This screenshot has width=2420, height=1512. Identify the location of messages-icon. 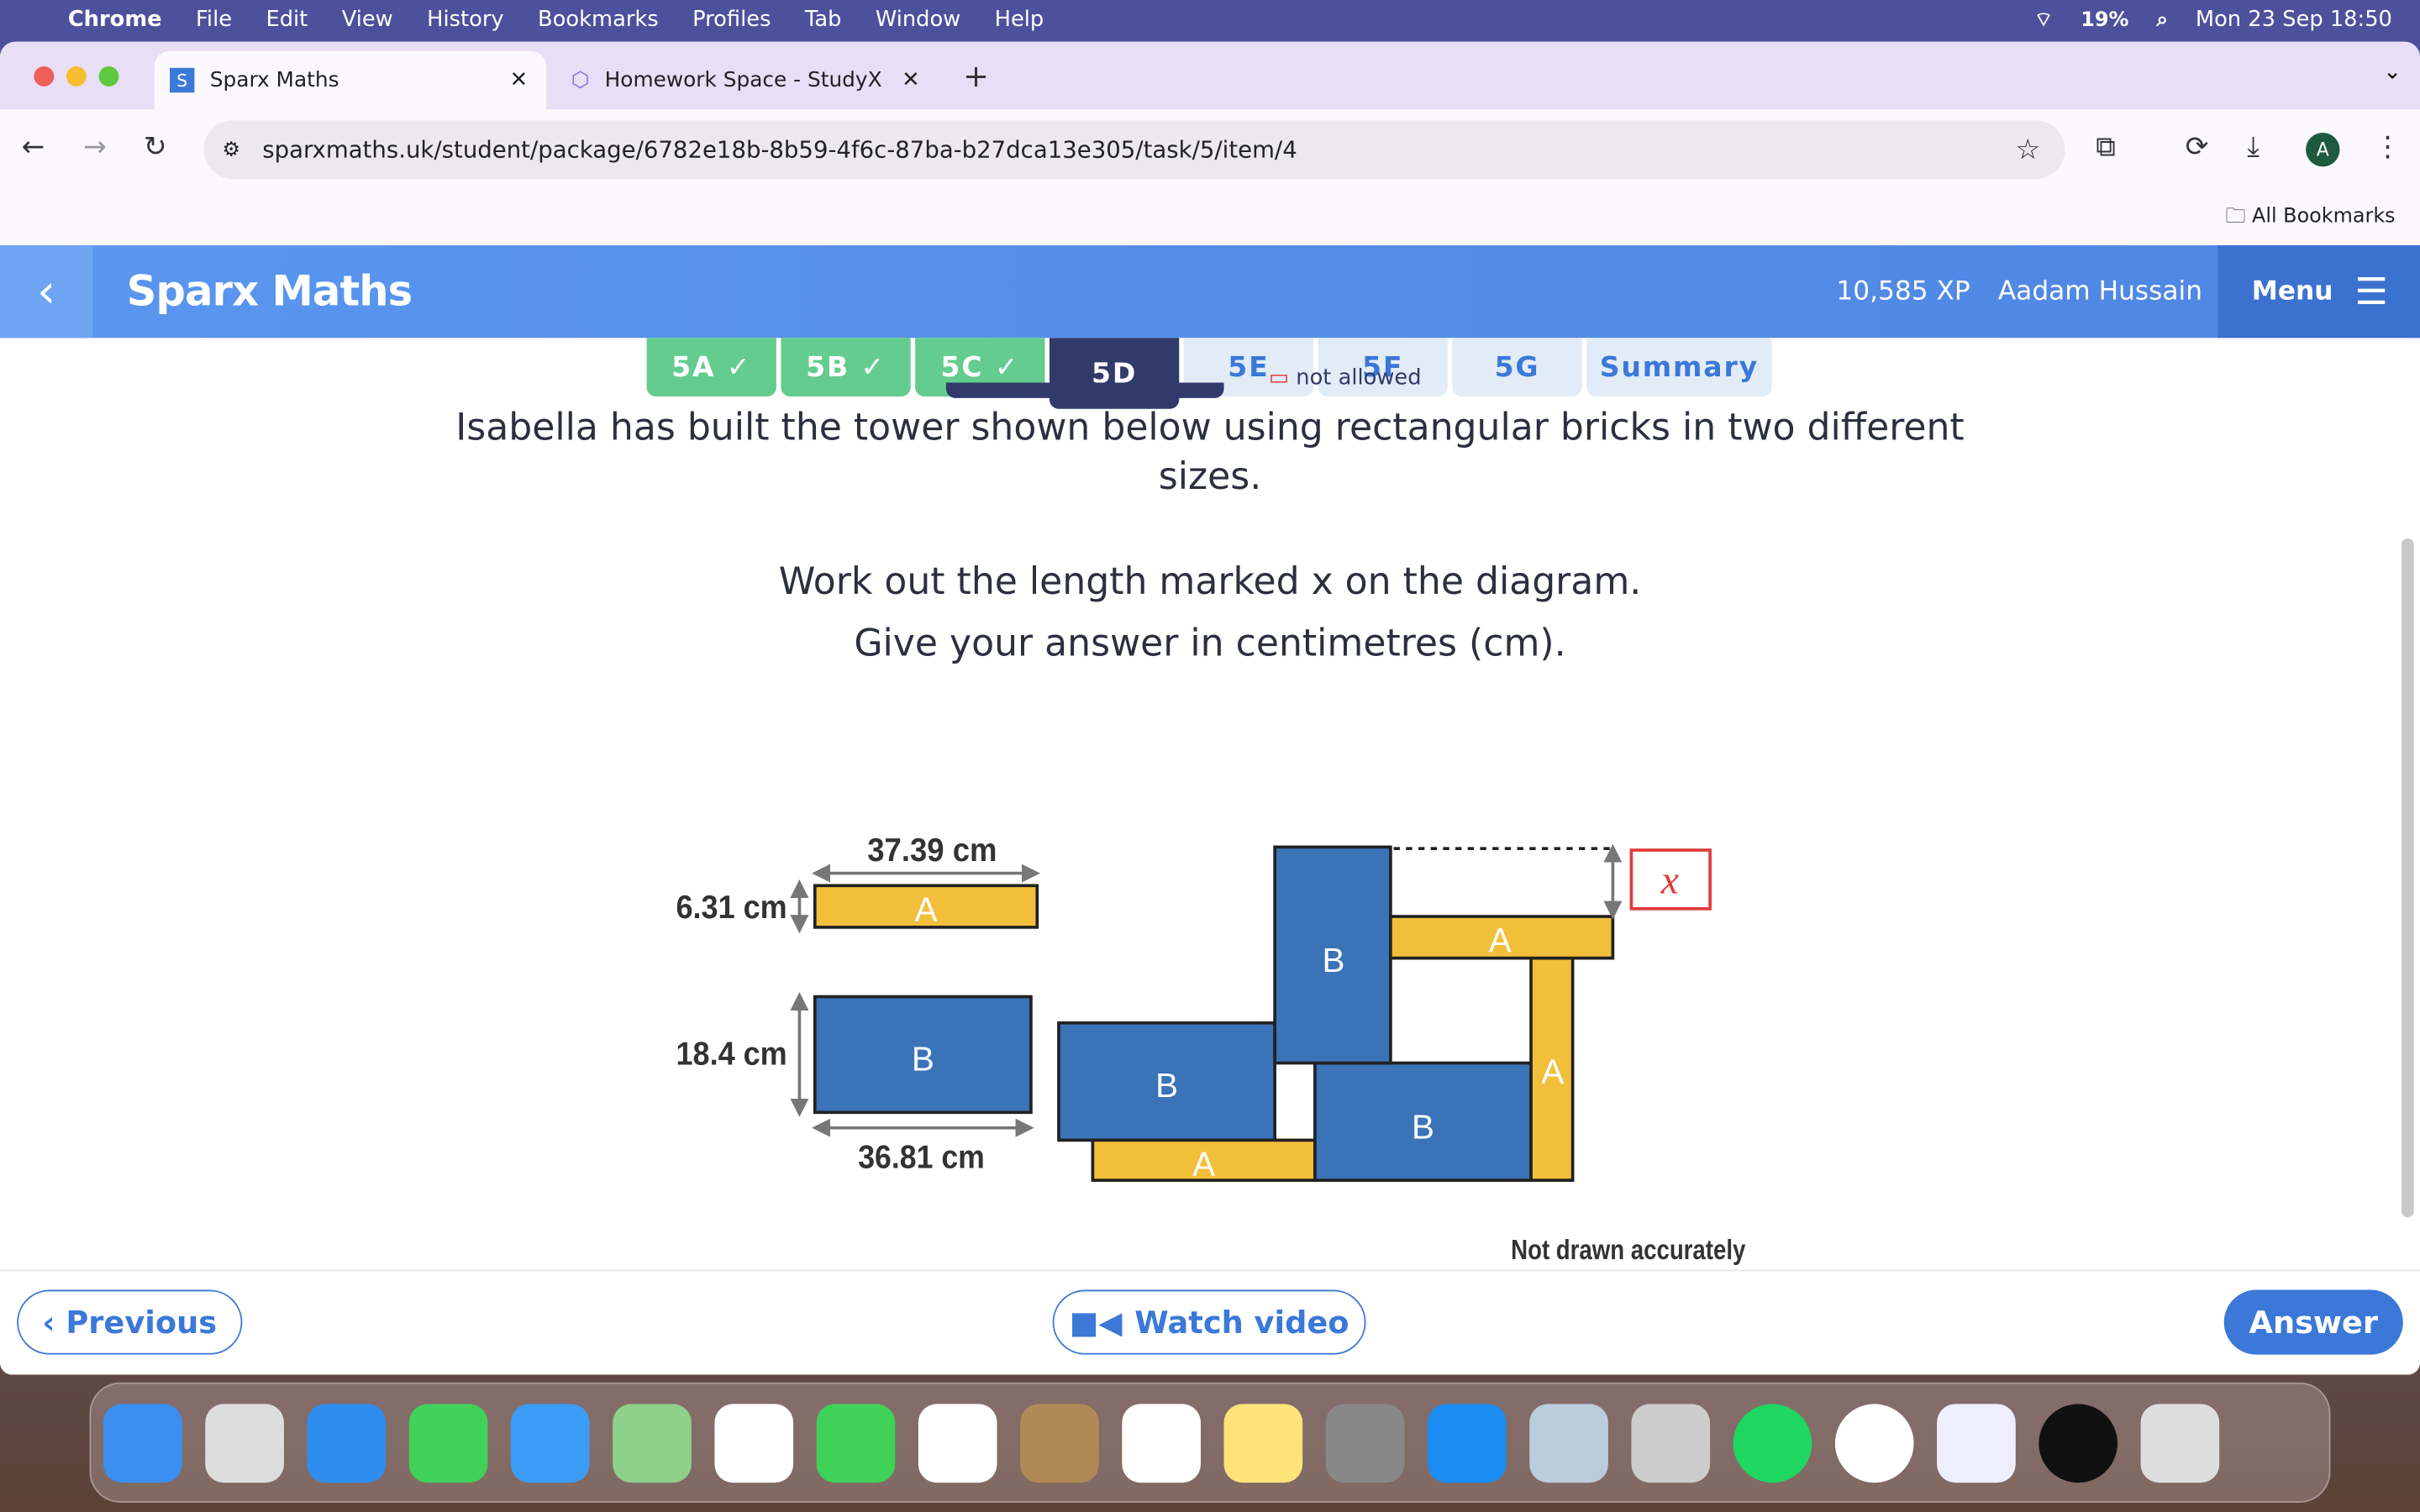
(448, 1443).